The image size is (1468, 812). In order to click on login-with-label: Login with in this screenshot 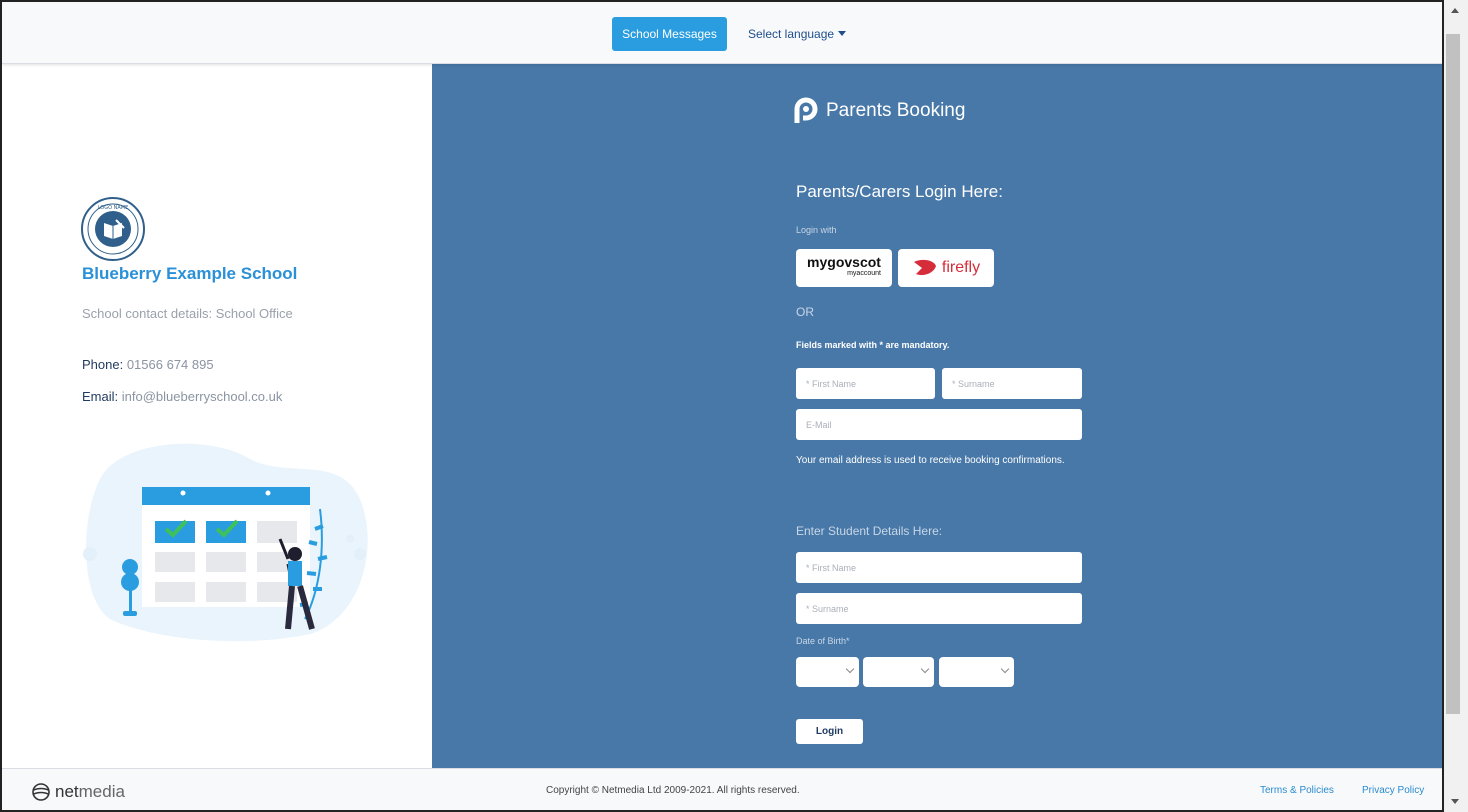, I will do `click(816, 230)`.